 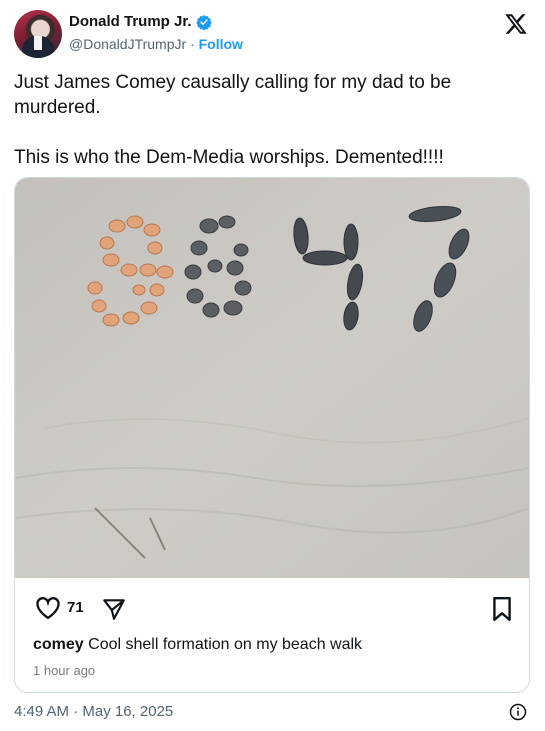 I want to click on bookmark-icon, so click(x=502, y=609).